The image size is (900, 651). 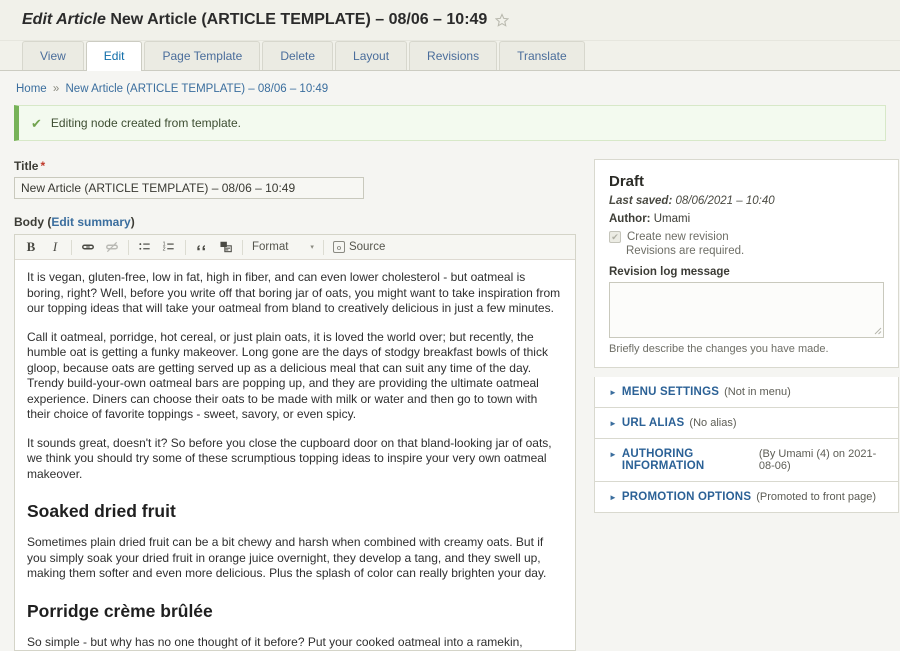 What do you see at coordinates (725, 201) in the screenshot?
I see `last-saved-value: 08/06/2021 – 10:40` at bounding box center [725, 201].